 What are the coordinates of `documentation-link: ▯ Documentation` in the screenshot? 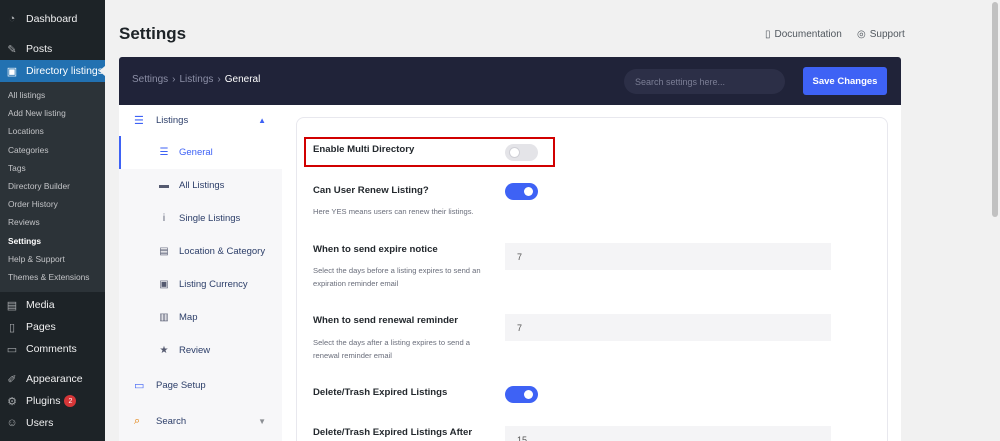 It's located at (803, 34).